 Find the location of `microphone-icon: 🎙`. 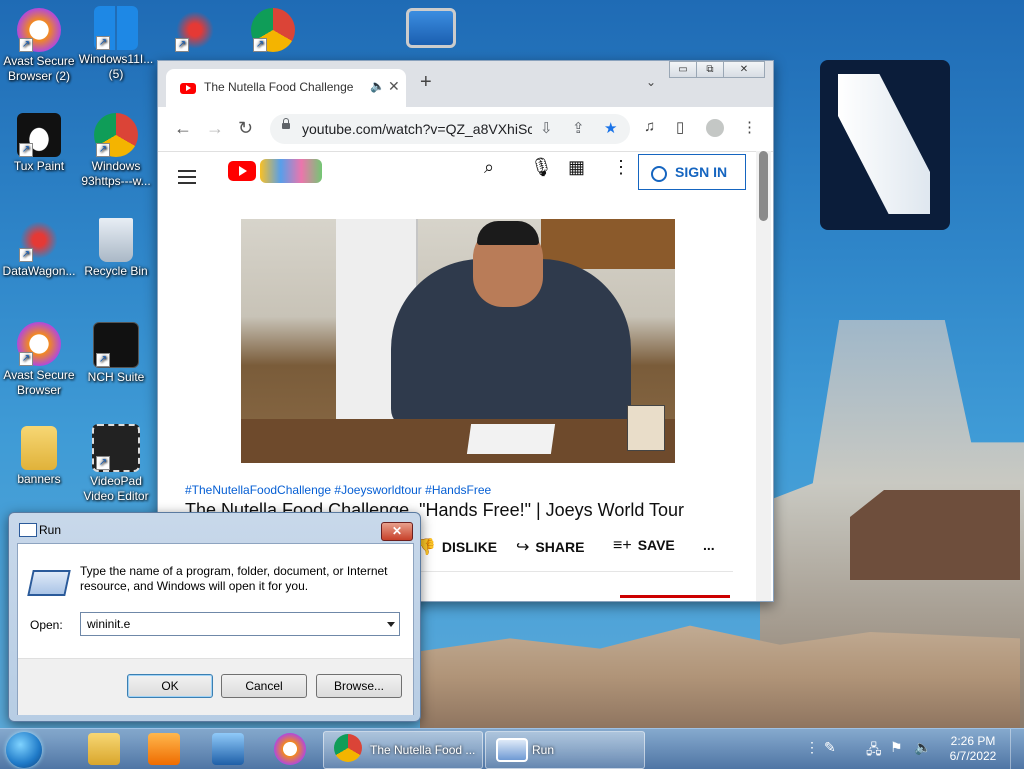

microphone-icon: 🎙 is located at coordinates (541, 167).